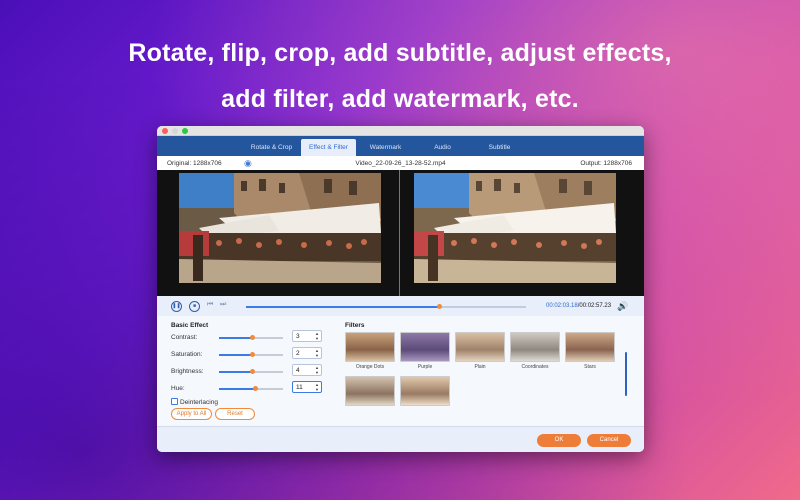 Image resolution: width=800 pixels, height=500 pixels. I want to click on saturation-stepper: 2 ▲ ▼, so click(307, 353).